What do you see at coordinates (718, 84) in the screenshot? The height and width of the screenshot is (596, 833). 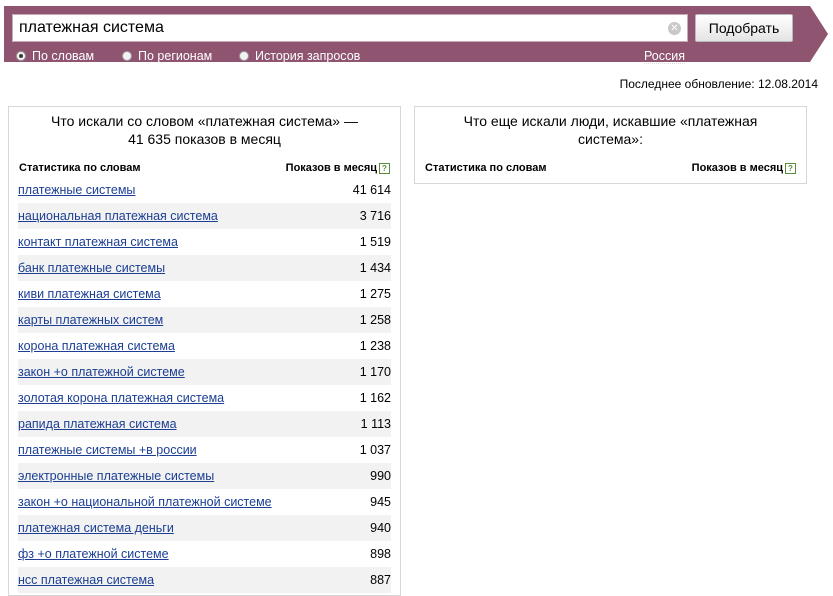 I see `last-update-text: Последнее обновление: 12.08.2014` at bounding box center [718, 84].